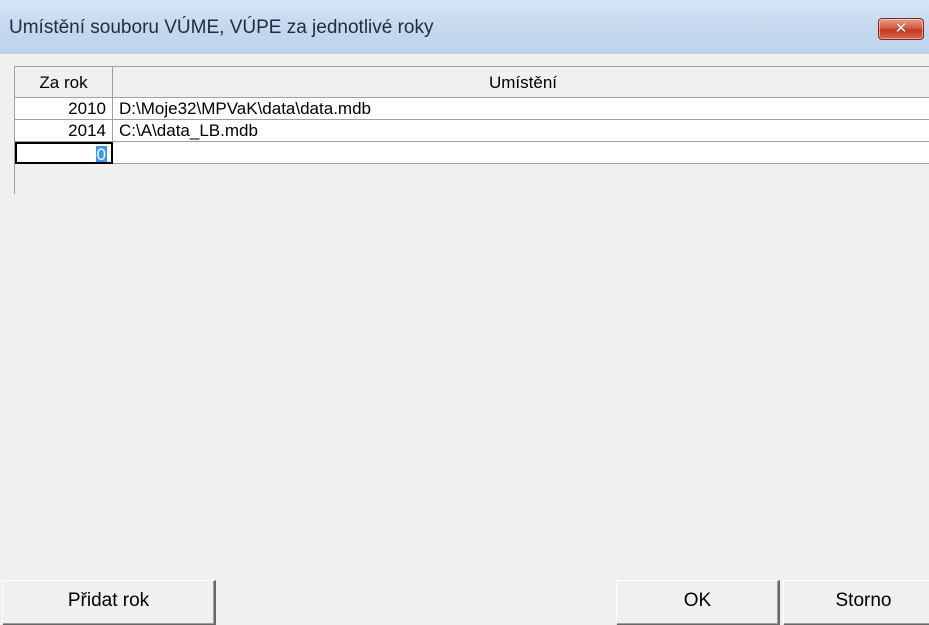 The image size is (929, 625). I want to click on table-row: 2014 C:\A\data_LB.mdb, so click(472, 131).